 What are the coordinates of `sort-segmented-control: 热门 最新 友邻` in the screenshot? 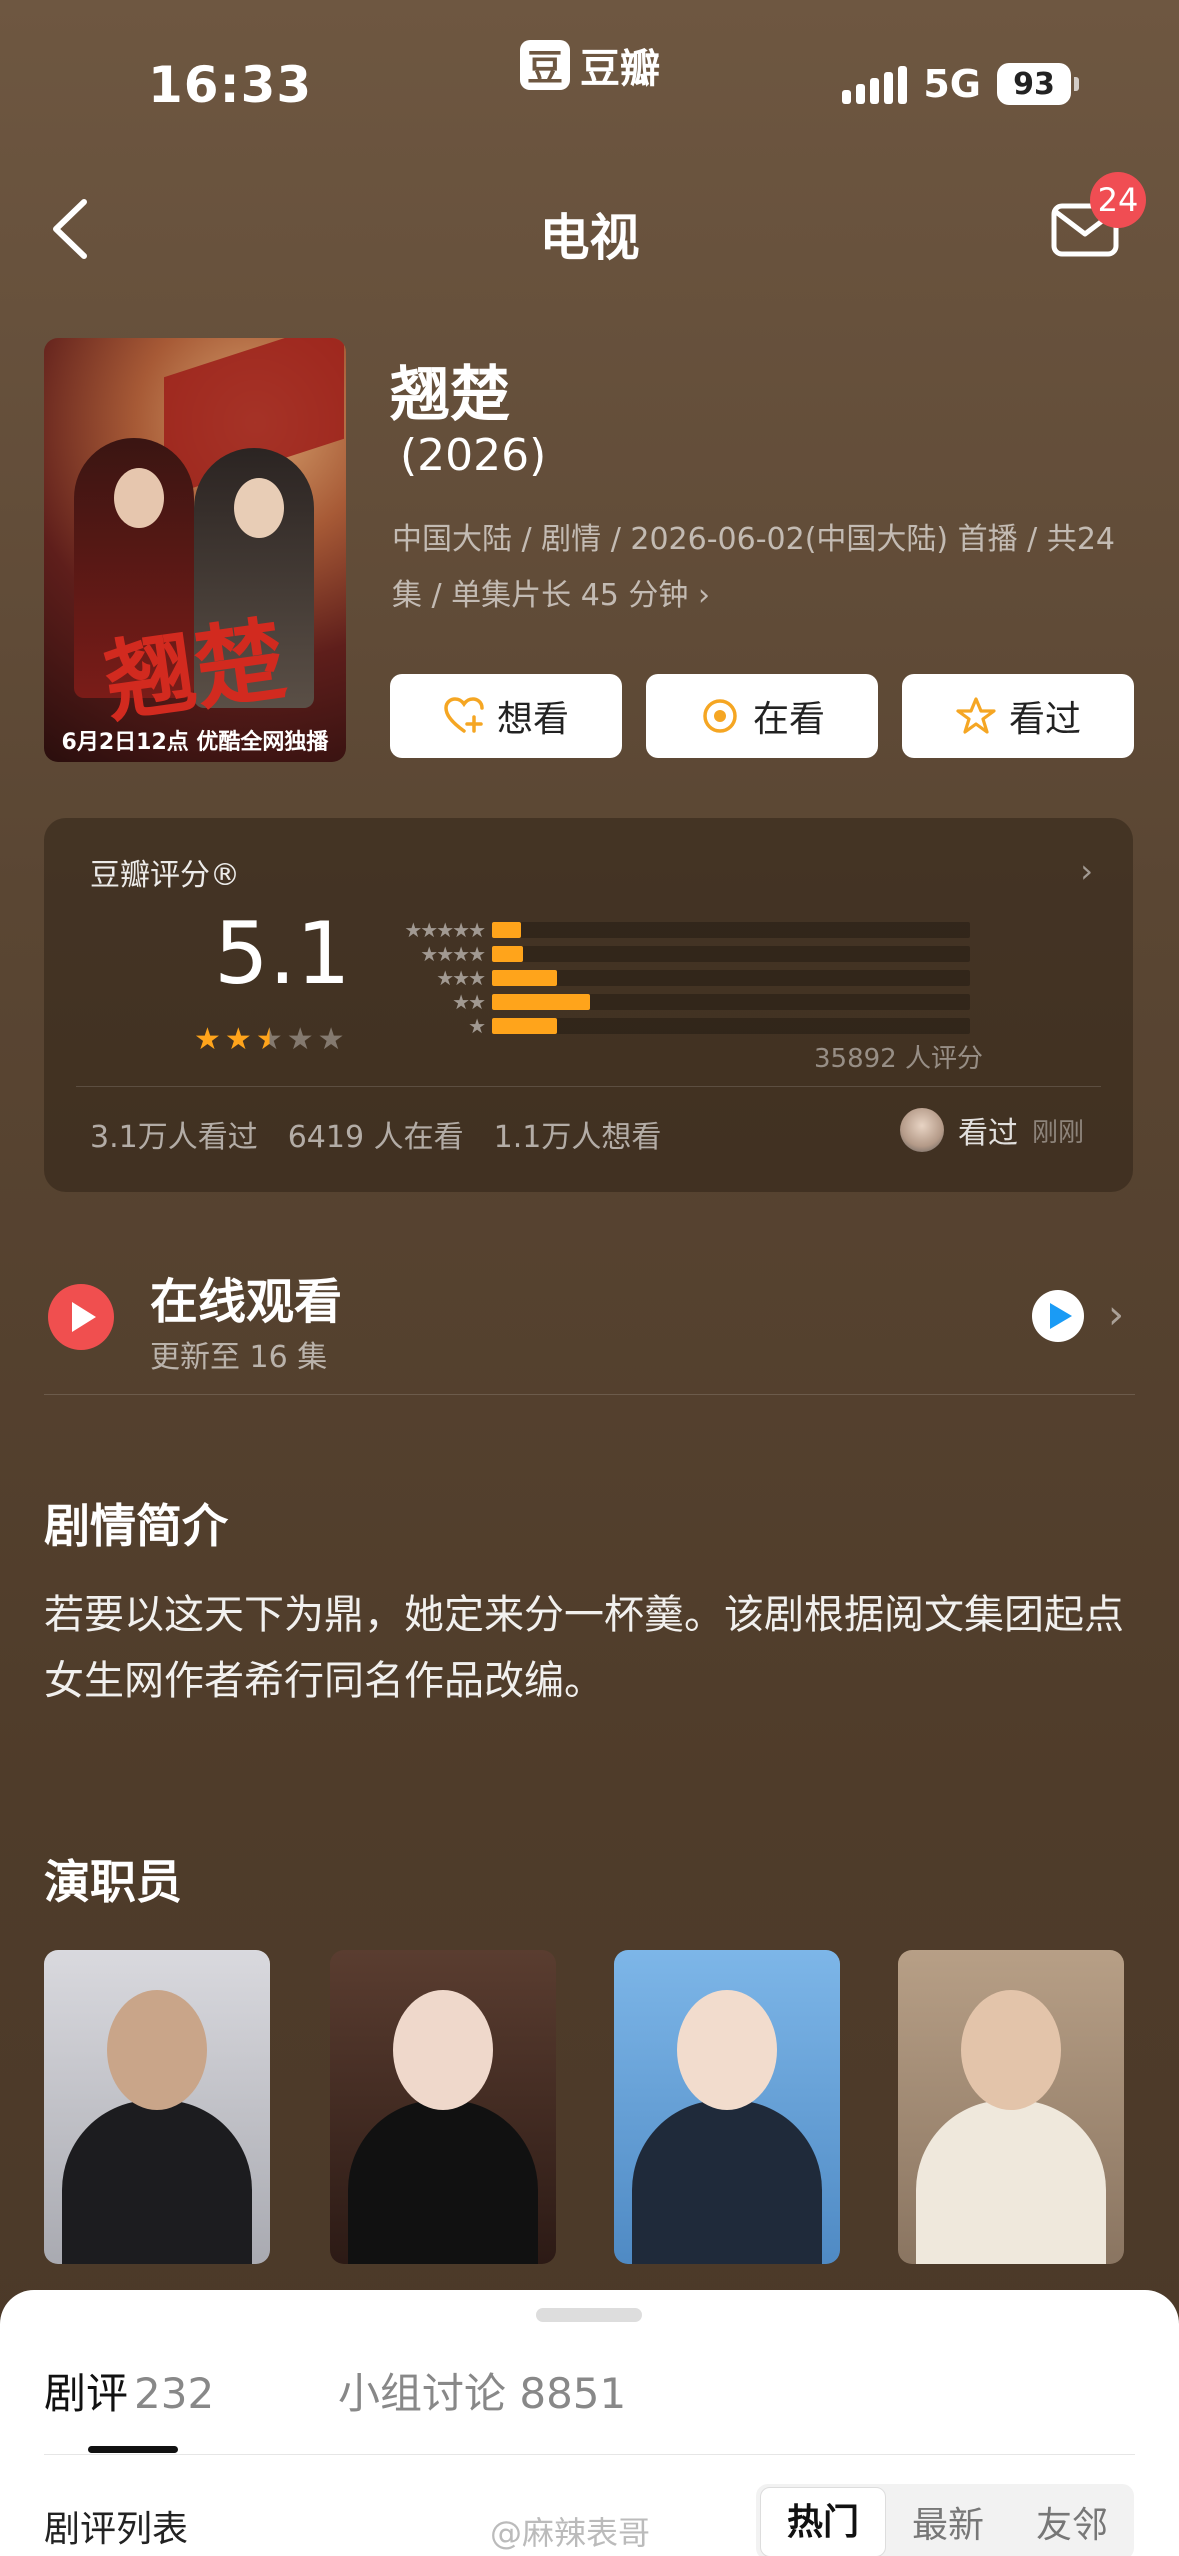 It's located at (945, 2520).